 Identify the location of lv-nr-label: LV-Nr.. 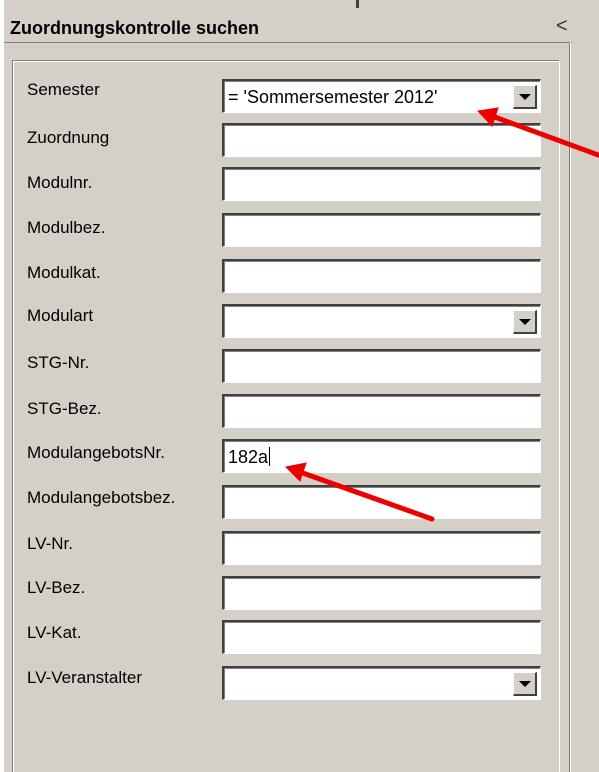
(50, 543).